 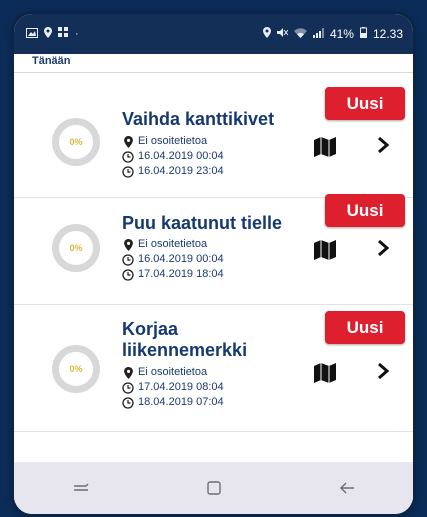 What do you see at coordinates (198, 119) in the screenshot?
I see `task-title: Vaihda kanttikivet` at bounding box center [198, 119].